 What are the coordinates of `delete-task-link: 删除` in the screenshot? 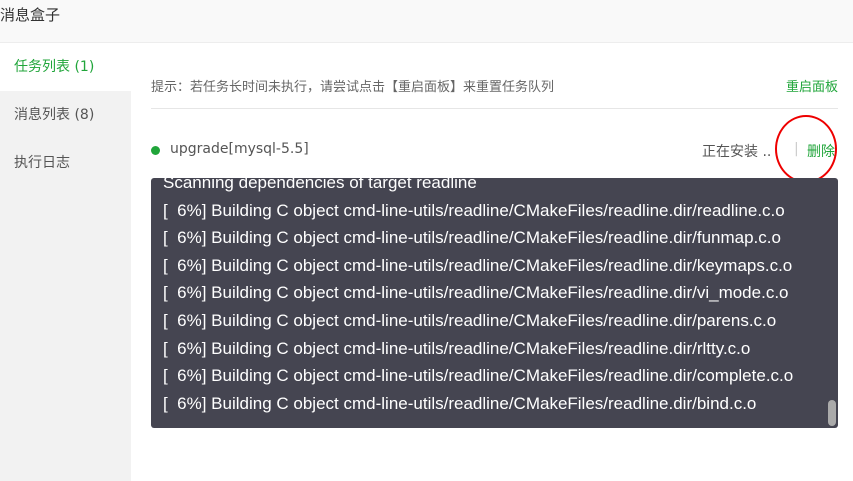 It's located at (821, 151).